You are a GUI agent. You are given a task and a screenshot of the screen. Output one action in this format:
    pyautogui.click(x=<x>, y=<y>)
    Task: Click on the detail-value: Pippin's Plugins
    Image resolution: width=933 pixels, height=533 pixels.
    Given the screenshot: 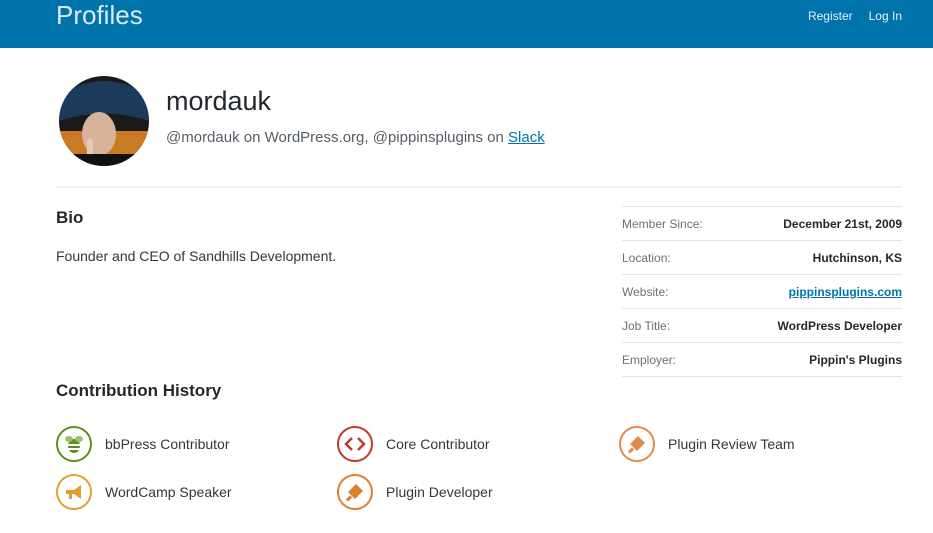 What is the action you would take?
    pyautogui.click(x=855, y=359)
    